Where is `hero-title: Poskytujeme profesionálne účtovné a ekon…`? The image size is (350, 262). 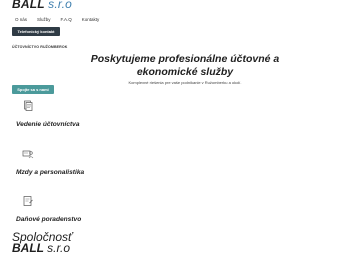 hero-title: Poskytujeme profesionálne účtovné a ekon… is located at coordinates (185, 65).